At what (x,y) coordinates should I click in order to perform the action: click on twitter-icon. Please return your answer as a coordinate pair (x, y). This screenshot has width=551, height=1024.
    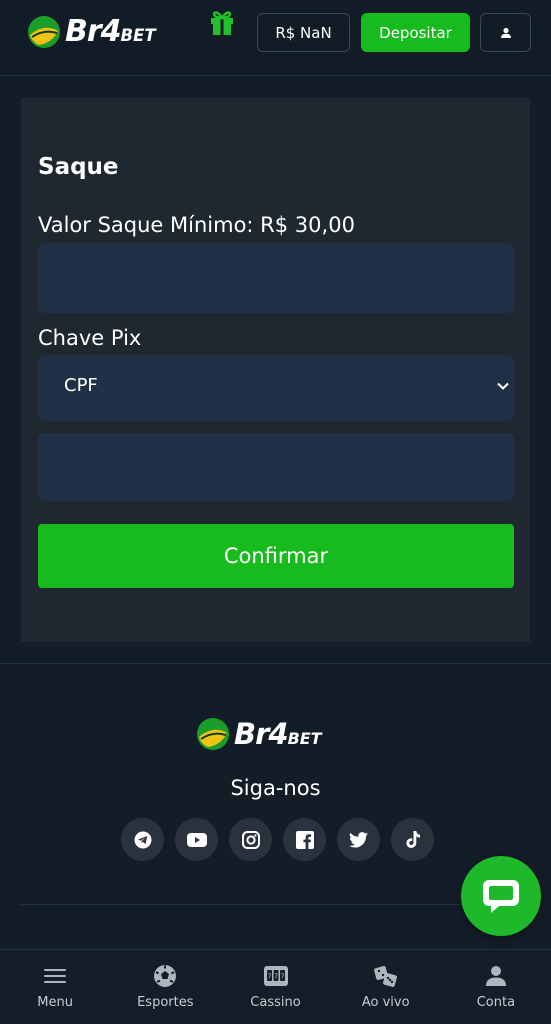
    Looking at the image, I should click on (358, 839).